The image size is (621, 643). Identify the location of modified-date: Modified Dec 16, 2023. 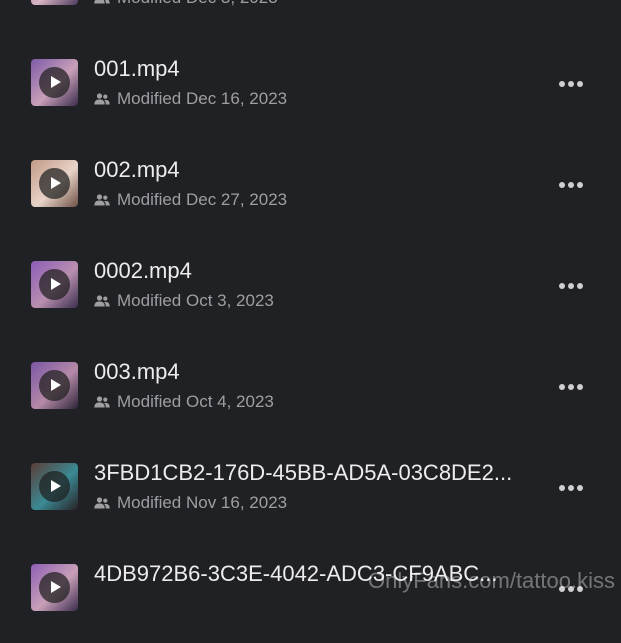
(202, 99).